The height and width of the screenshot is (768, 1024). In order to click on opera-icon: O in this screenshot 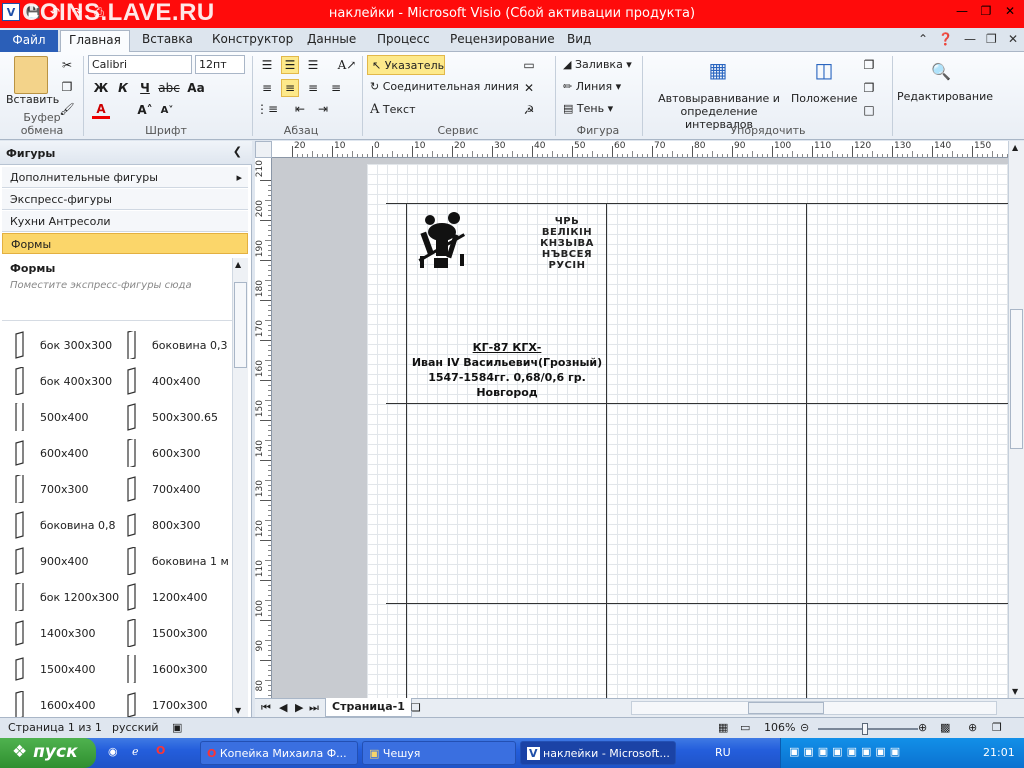, I will do `click(160, 750)`.